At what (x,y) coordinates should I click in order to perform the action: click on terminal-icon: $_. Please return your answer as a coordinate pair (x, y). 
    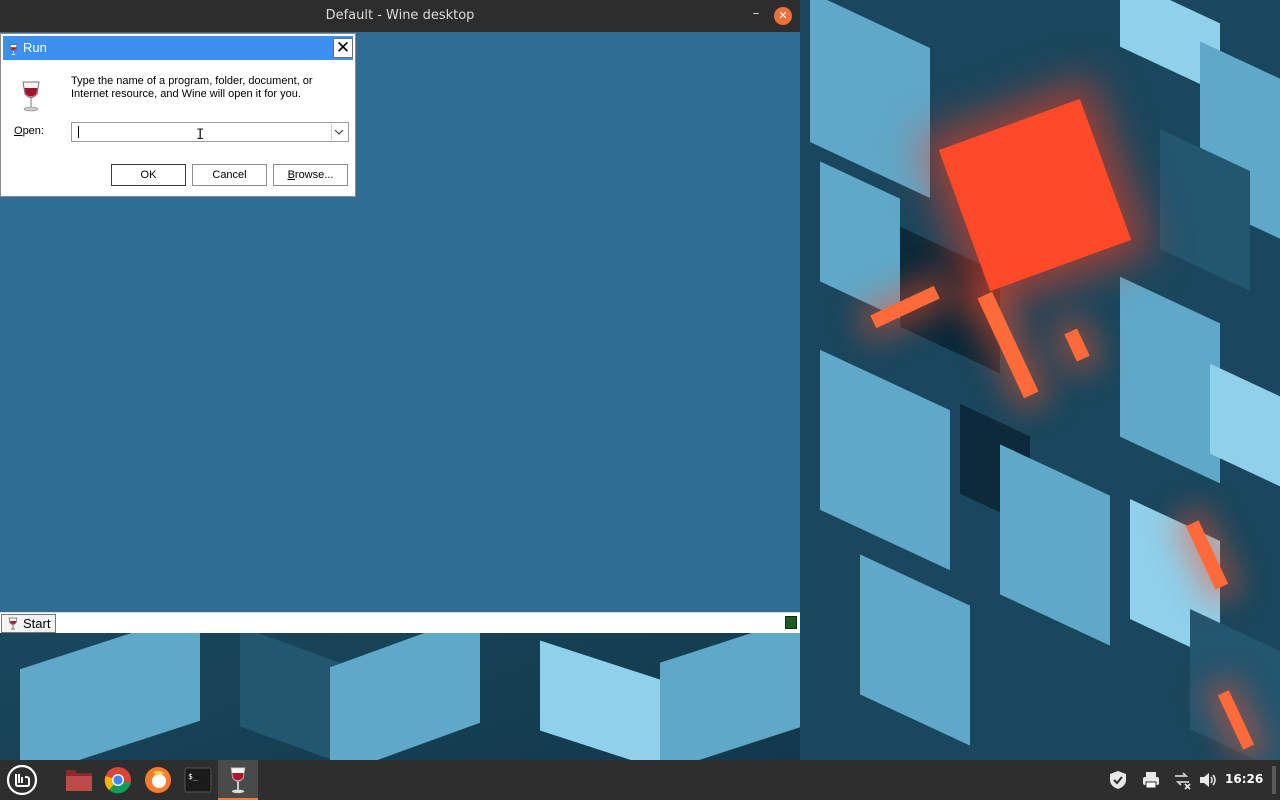
    Looking at the image, I should click on (198, 780).